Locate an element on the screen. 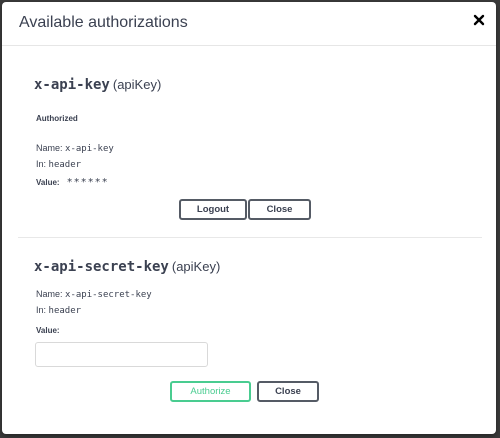 This screenshot has height=438, width=500. scheme-title: x-api-secret-key (apiKey) is located at coordinates (127, 266).